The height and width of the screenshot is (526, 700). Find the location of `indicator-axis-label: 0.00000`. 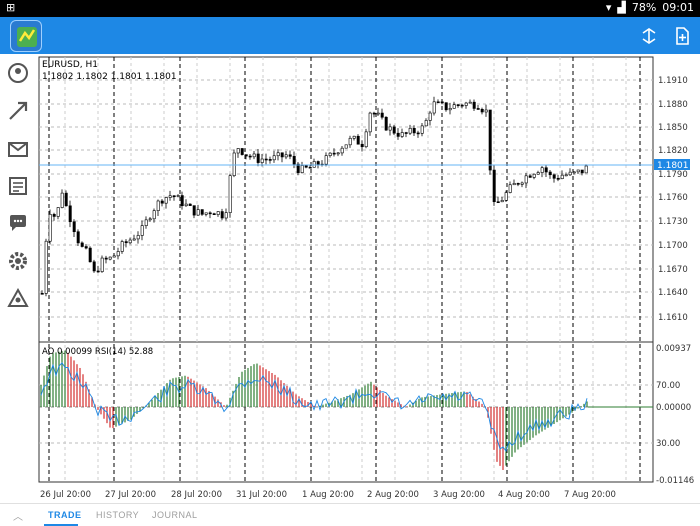

indicator-axis-label: 0.00000 is located at coordinates (673, 408).